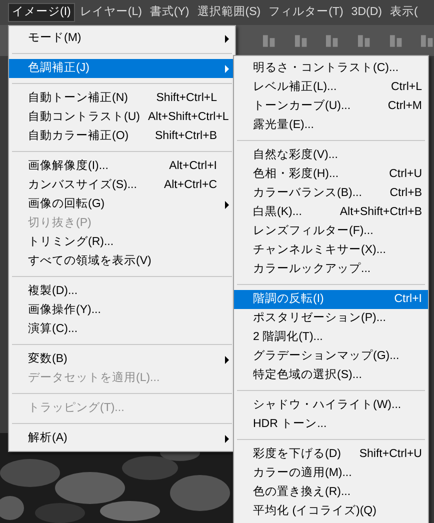  I want to click on menu-item: カラーバランス(B)... Ctrl+B, so click(331, 193).